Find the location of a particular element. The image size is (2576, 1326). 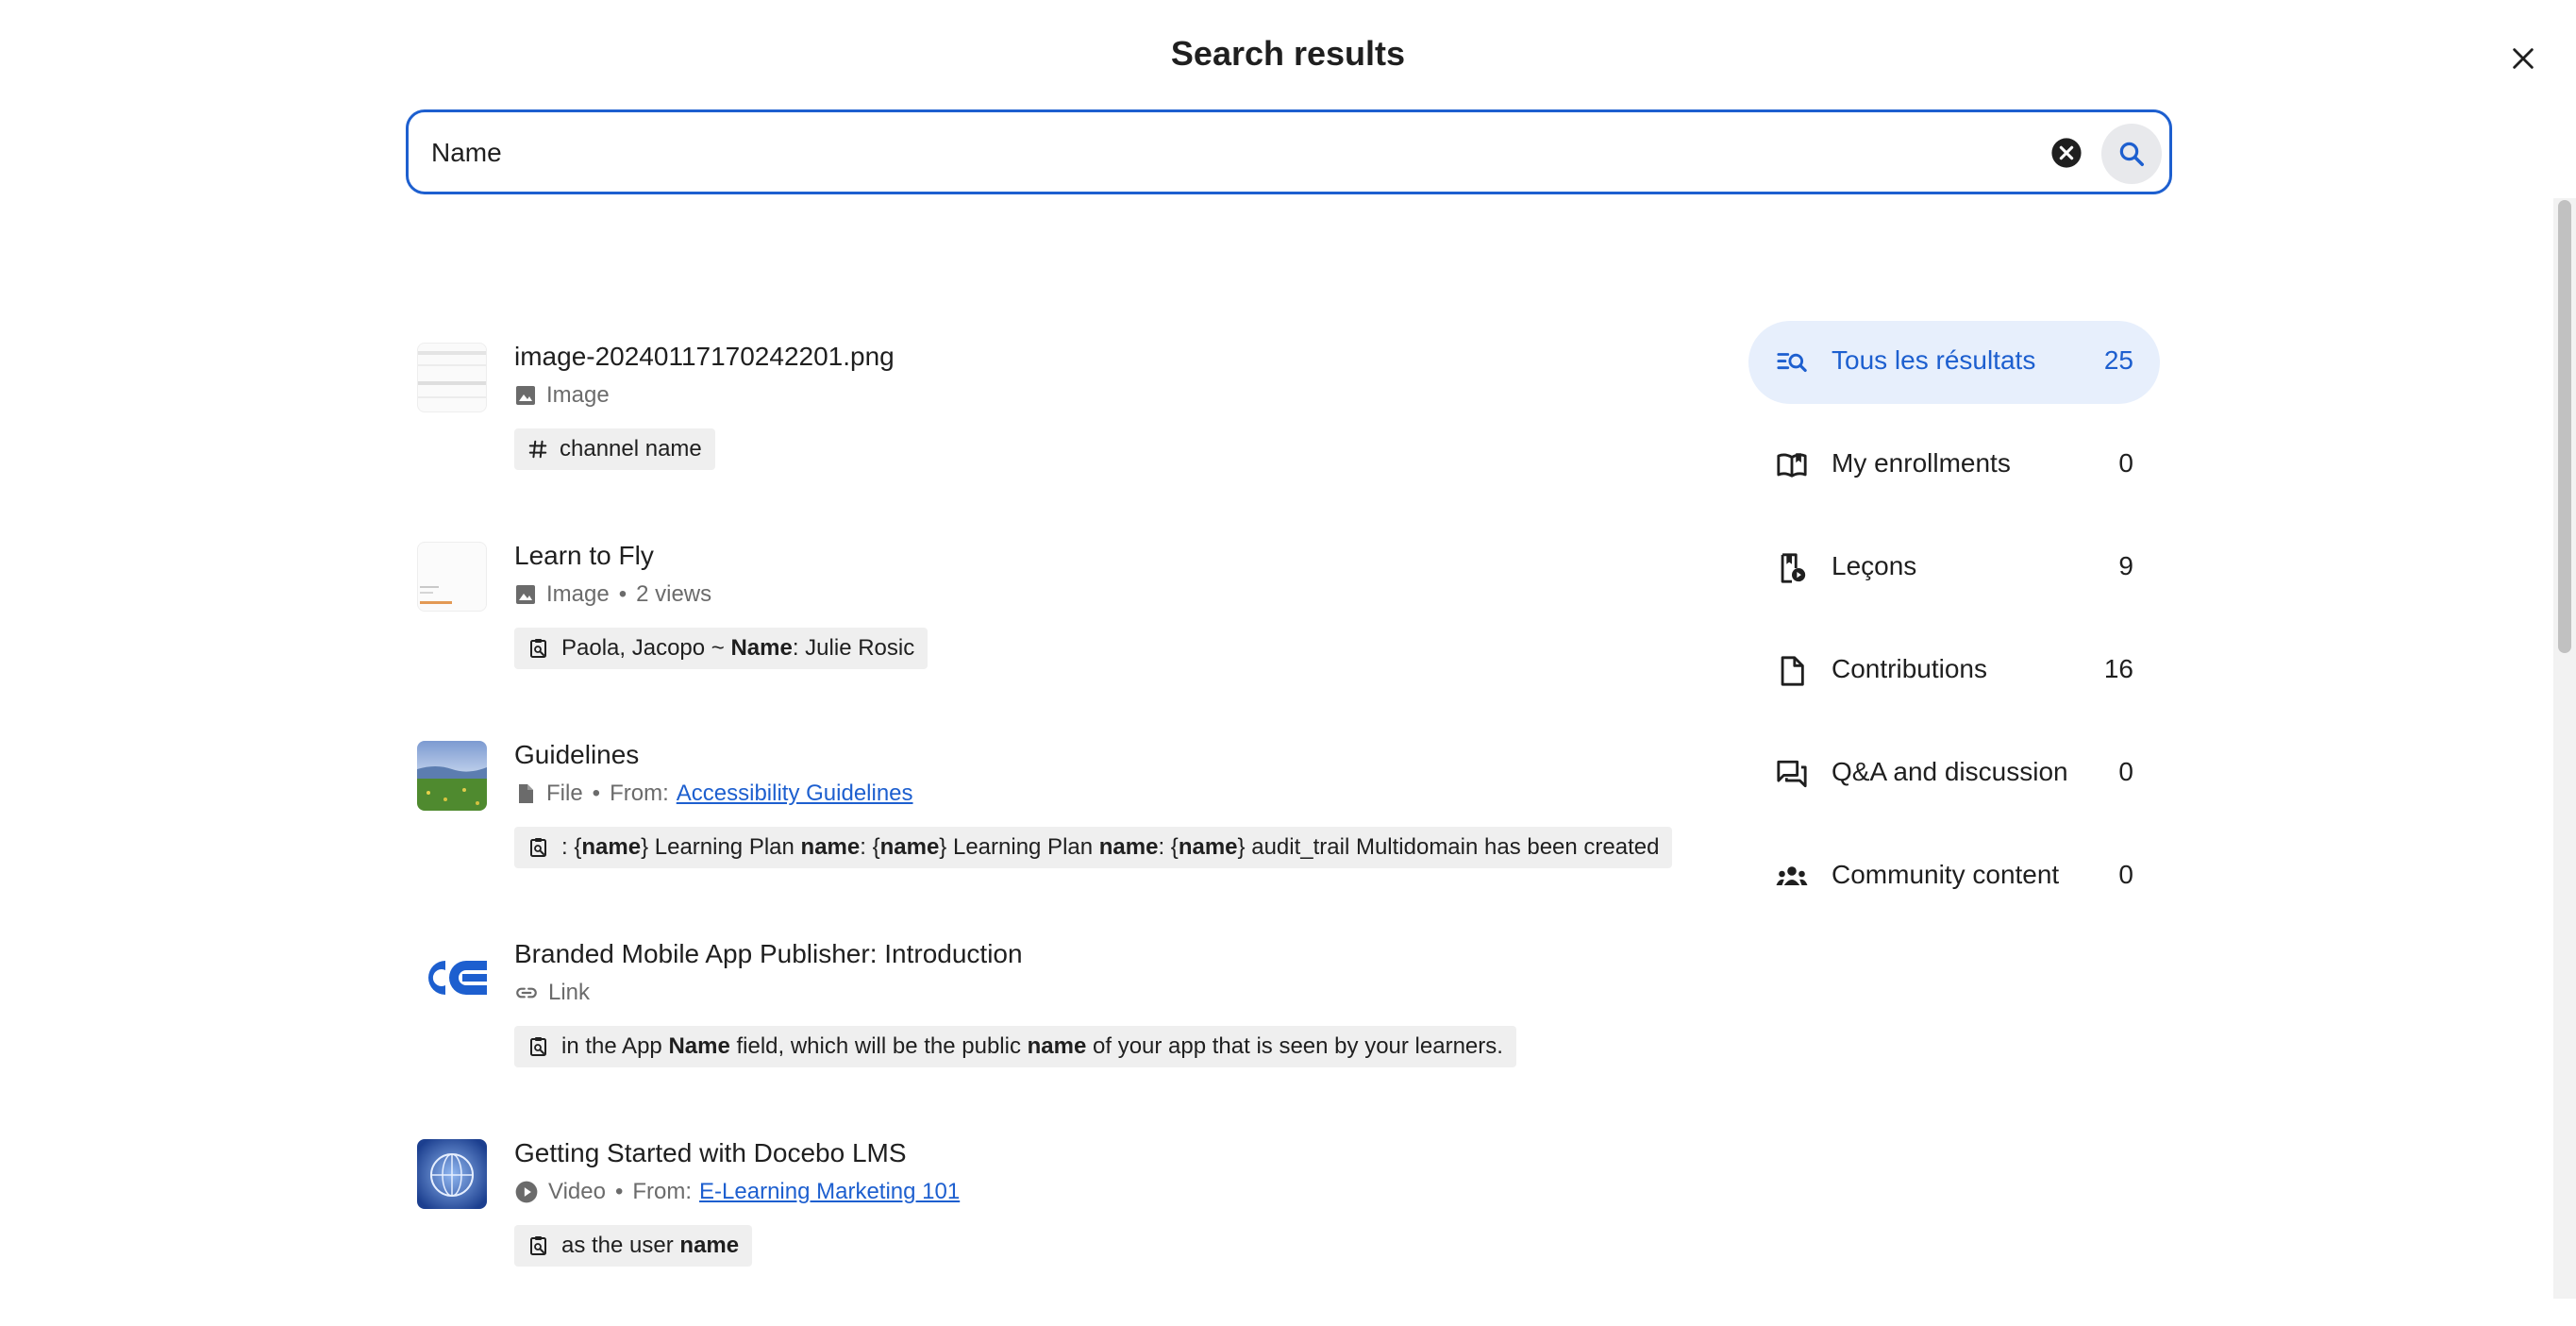

search-bar is located at coordinates (1289, 151).